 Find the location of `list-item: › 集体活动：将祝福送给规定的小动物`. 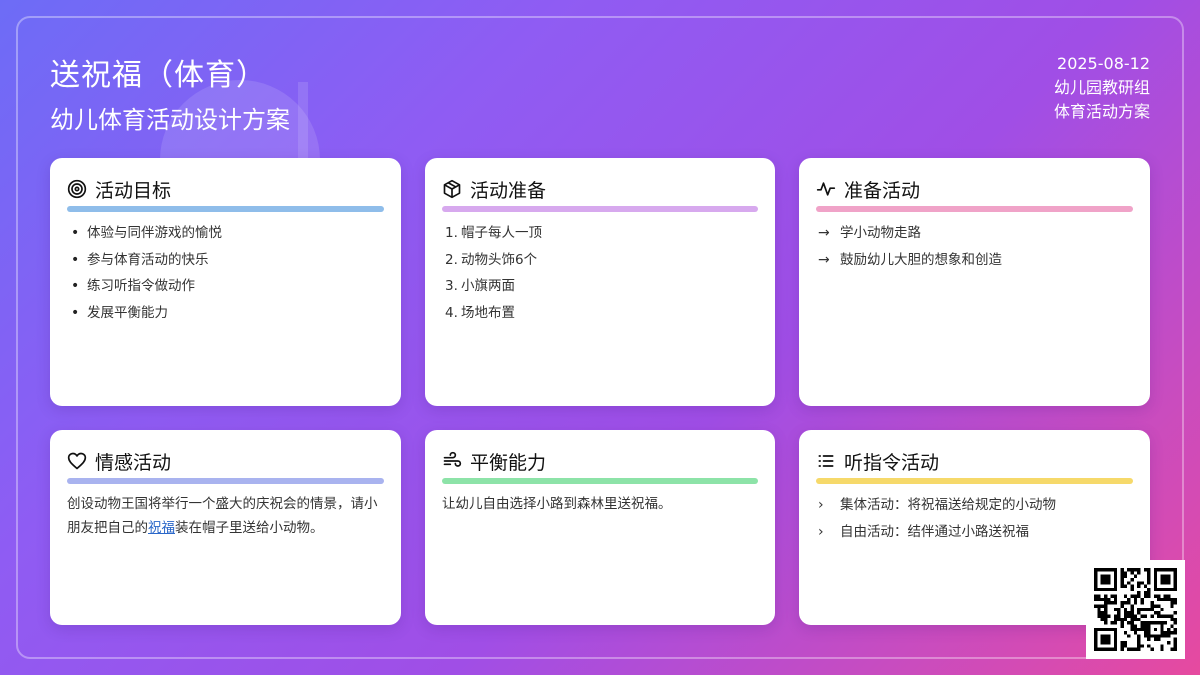

list-item: › 集体活动：将祝福送给规定的小动物 is located at coordinates (974, 505).